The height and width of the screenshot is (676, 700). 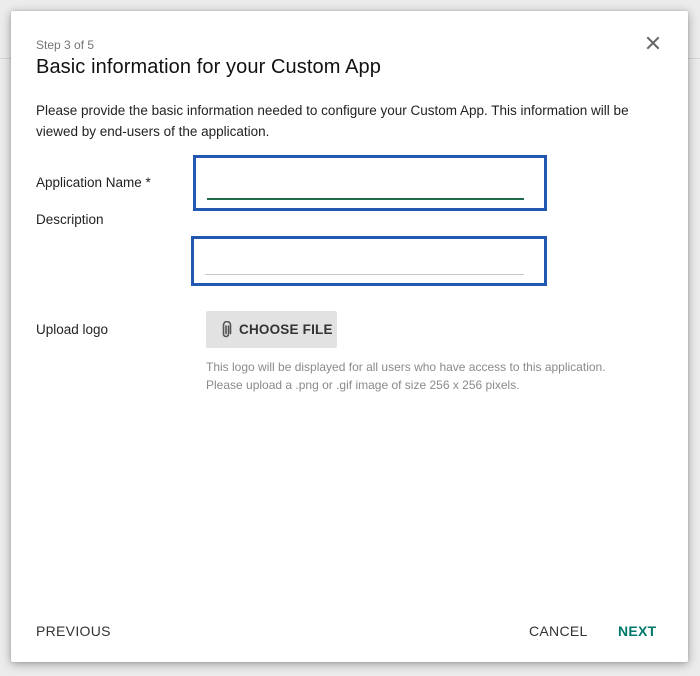 I want to click on paperclip-icon, so click(x=226, y=329).